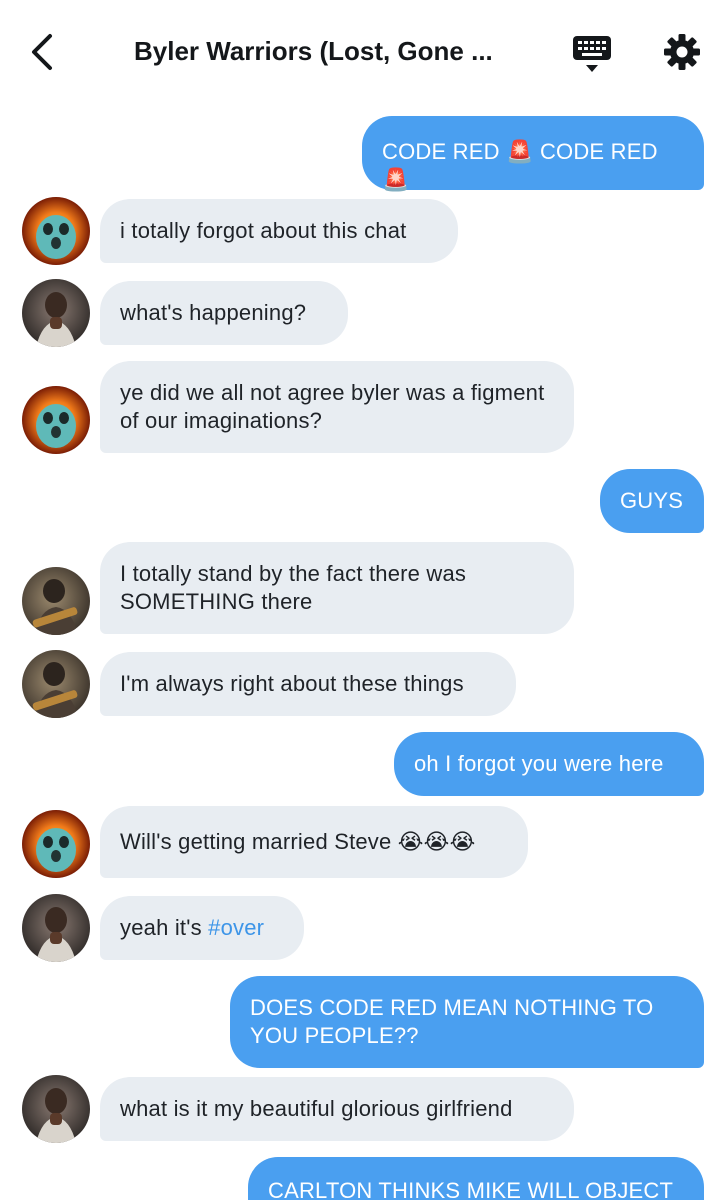 Image resolution: width=726 pixels, height=1200 pixels. I want to click on incoming-message: I'm always right about these things, so click(308, 684).